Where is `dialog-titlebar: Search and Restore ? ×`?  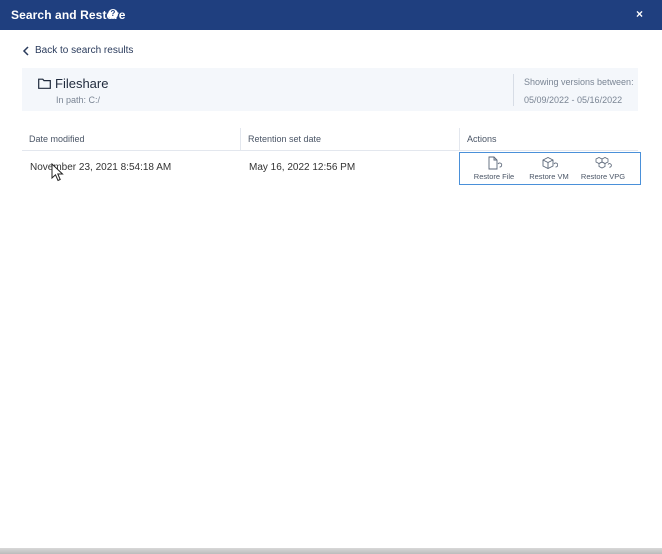
dialog-titlebar: Search and Restore ? × is located at coordinates (331, 15).